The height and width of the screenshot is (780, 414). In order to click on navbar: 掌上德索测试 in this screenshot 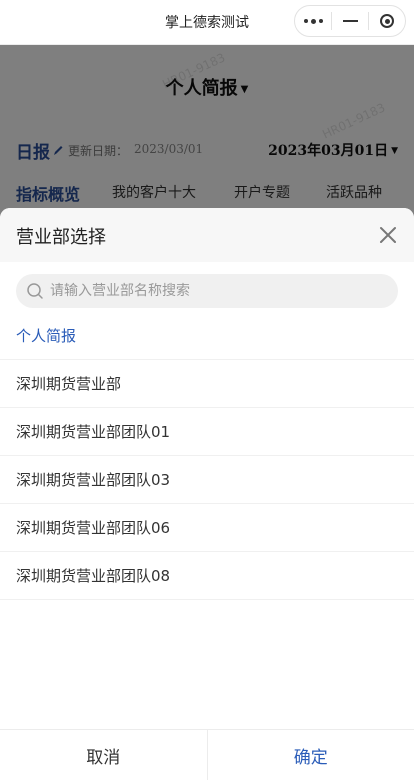, I will do `click(207, 22)`.